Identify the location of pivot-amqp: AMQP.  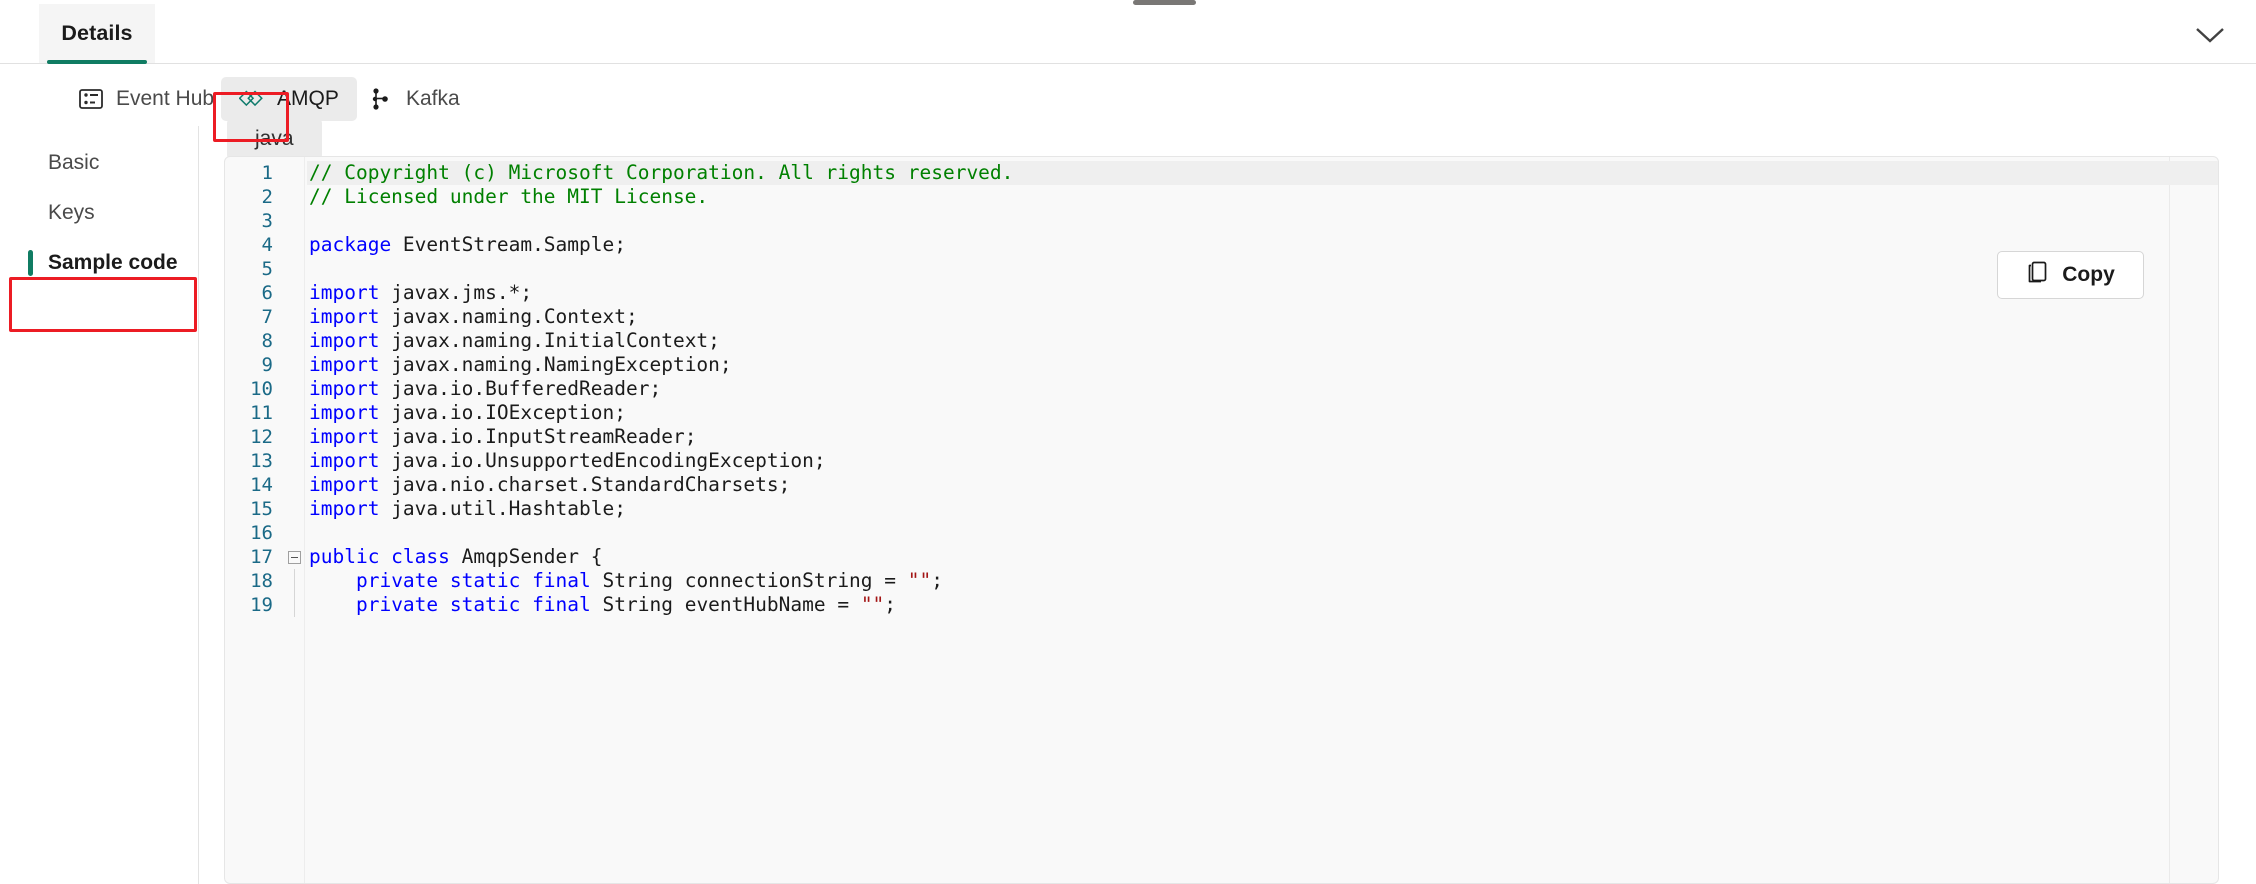
(289, 99).